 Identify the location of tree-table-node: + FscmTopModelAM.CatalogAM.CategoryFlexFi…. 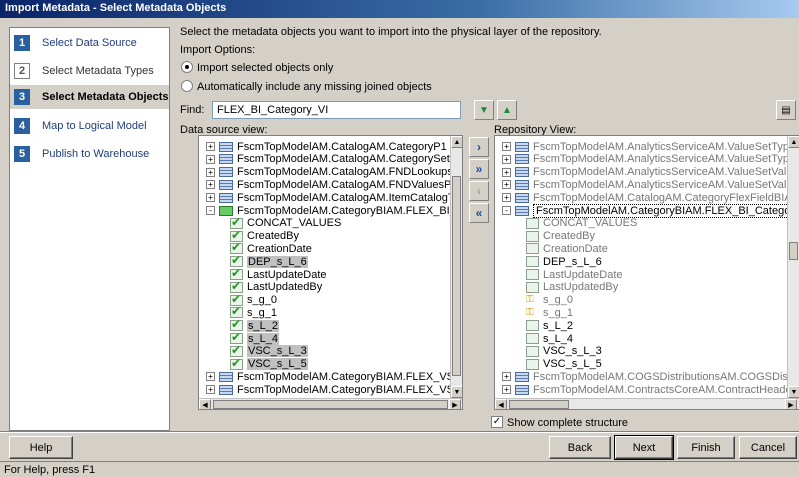
(650, 197).